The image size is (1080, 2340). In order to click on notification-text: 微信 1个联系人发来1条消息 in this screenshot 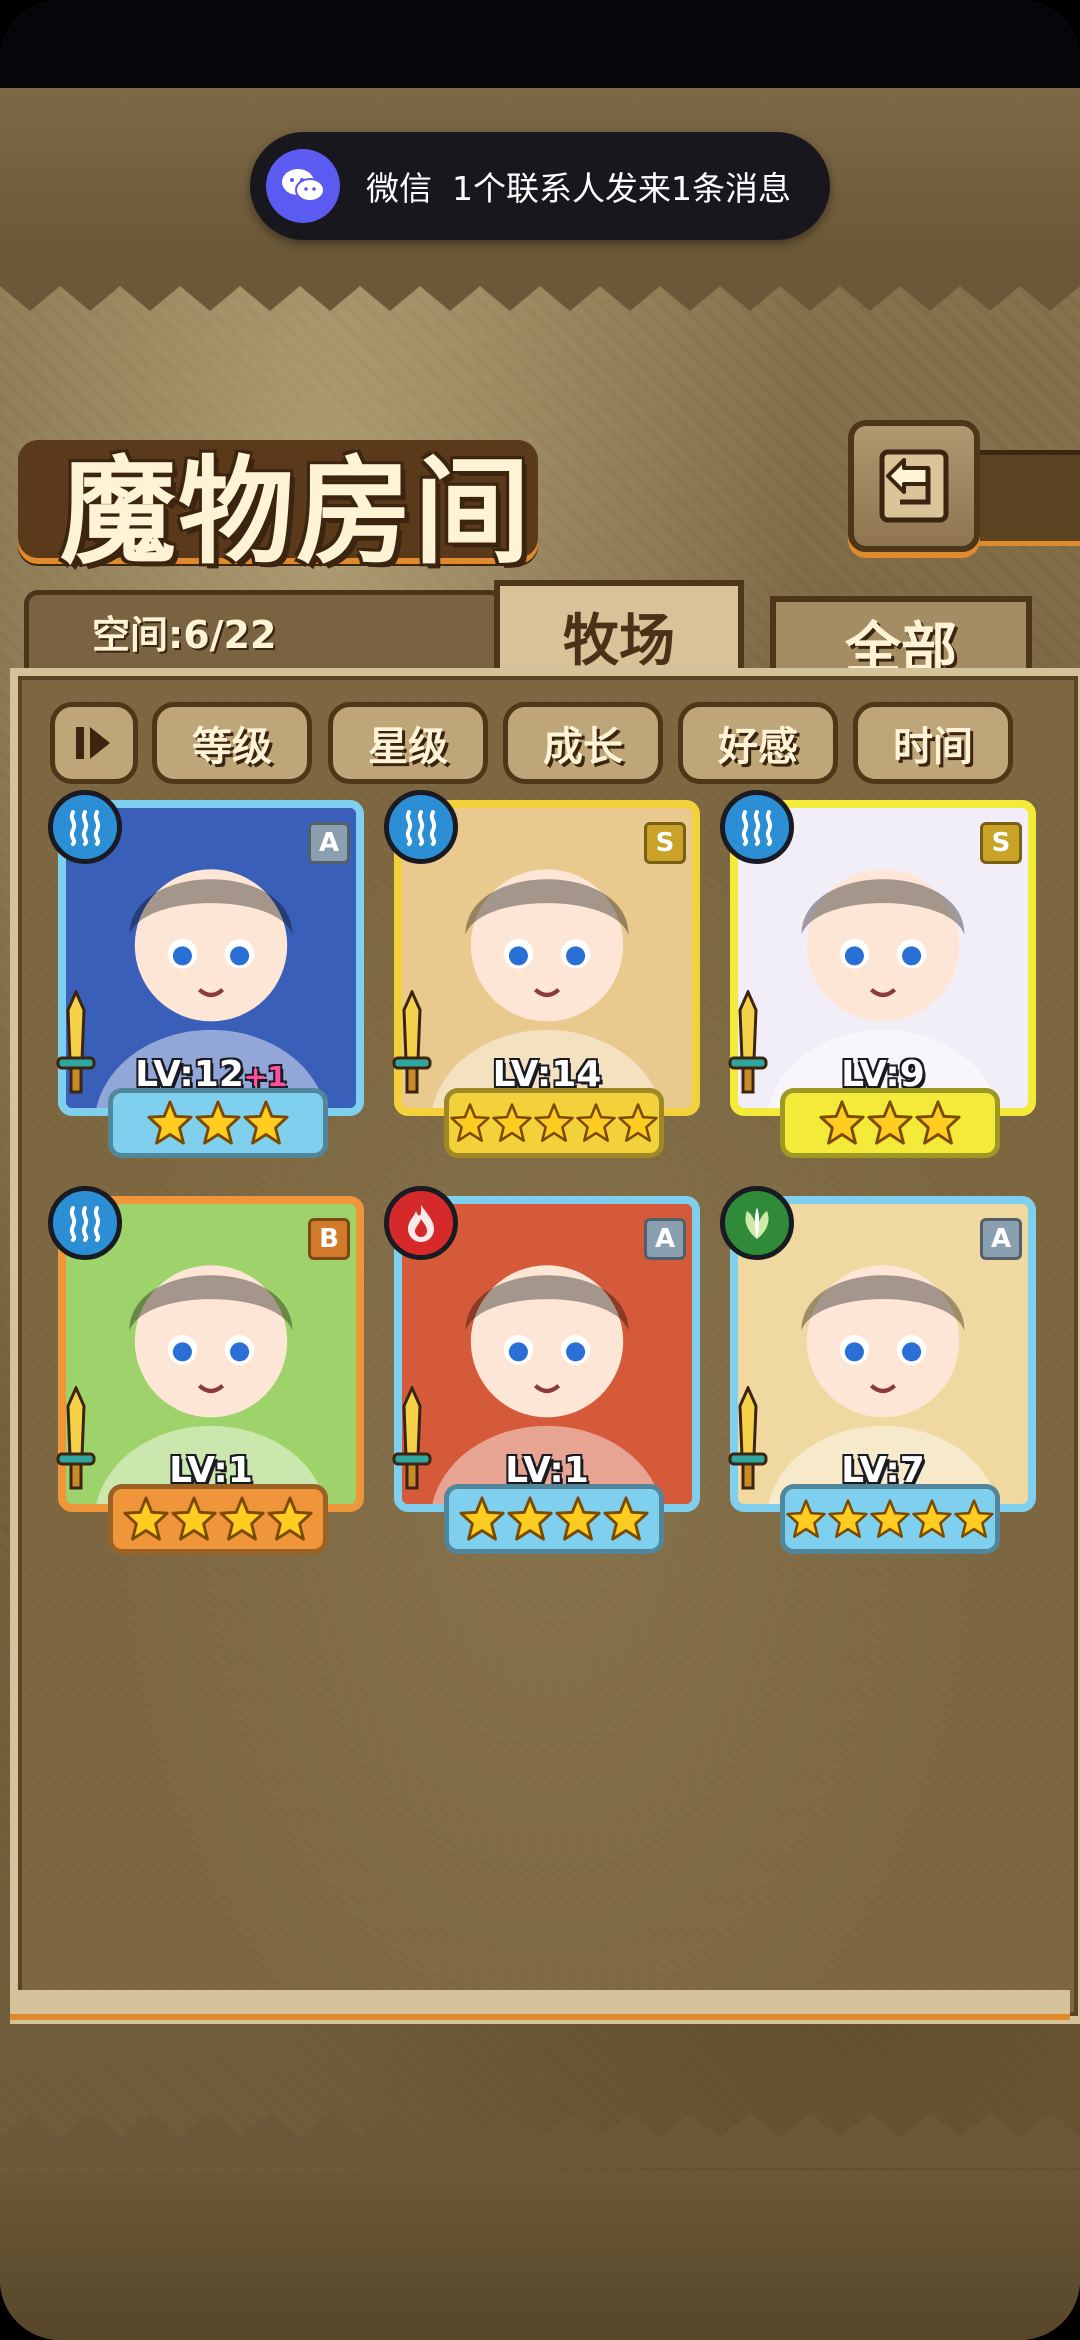, I will do `click(588, 186)`.